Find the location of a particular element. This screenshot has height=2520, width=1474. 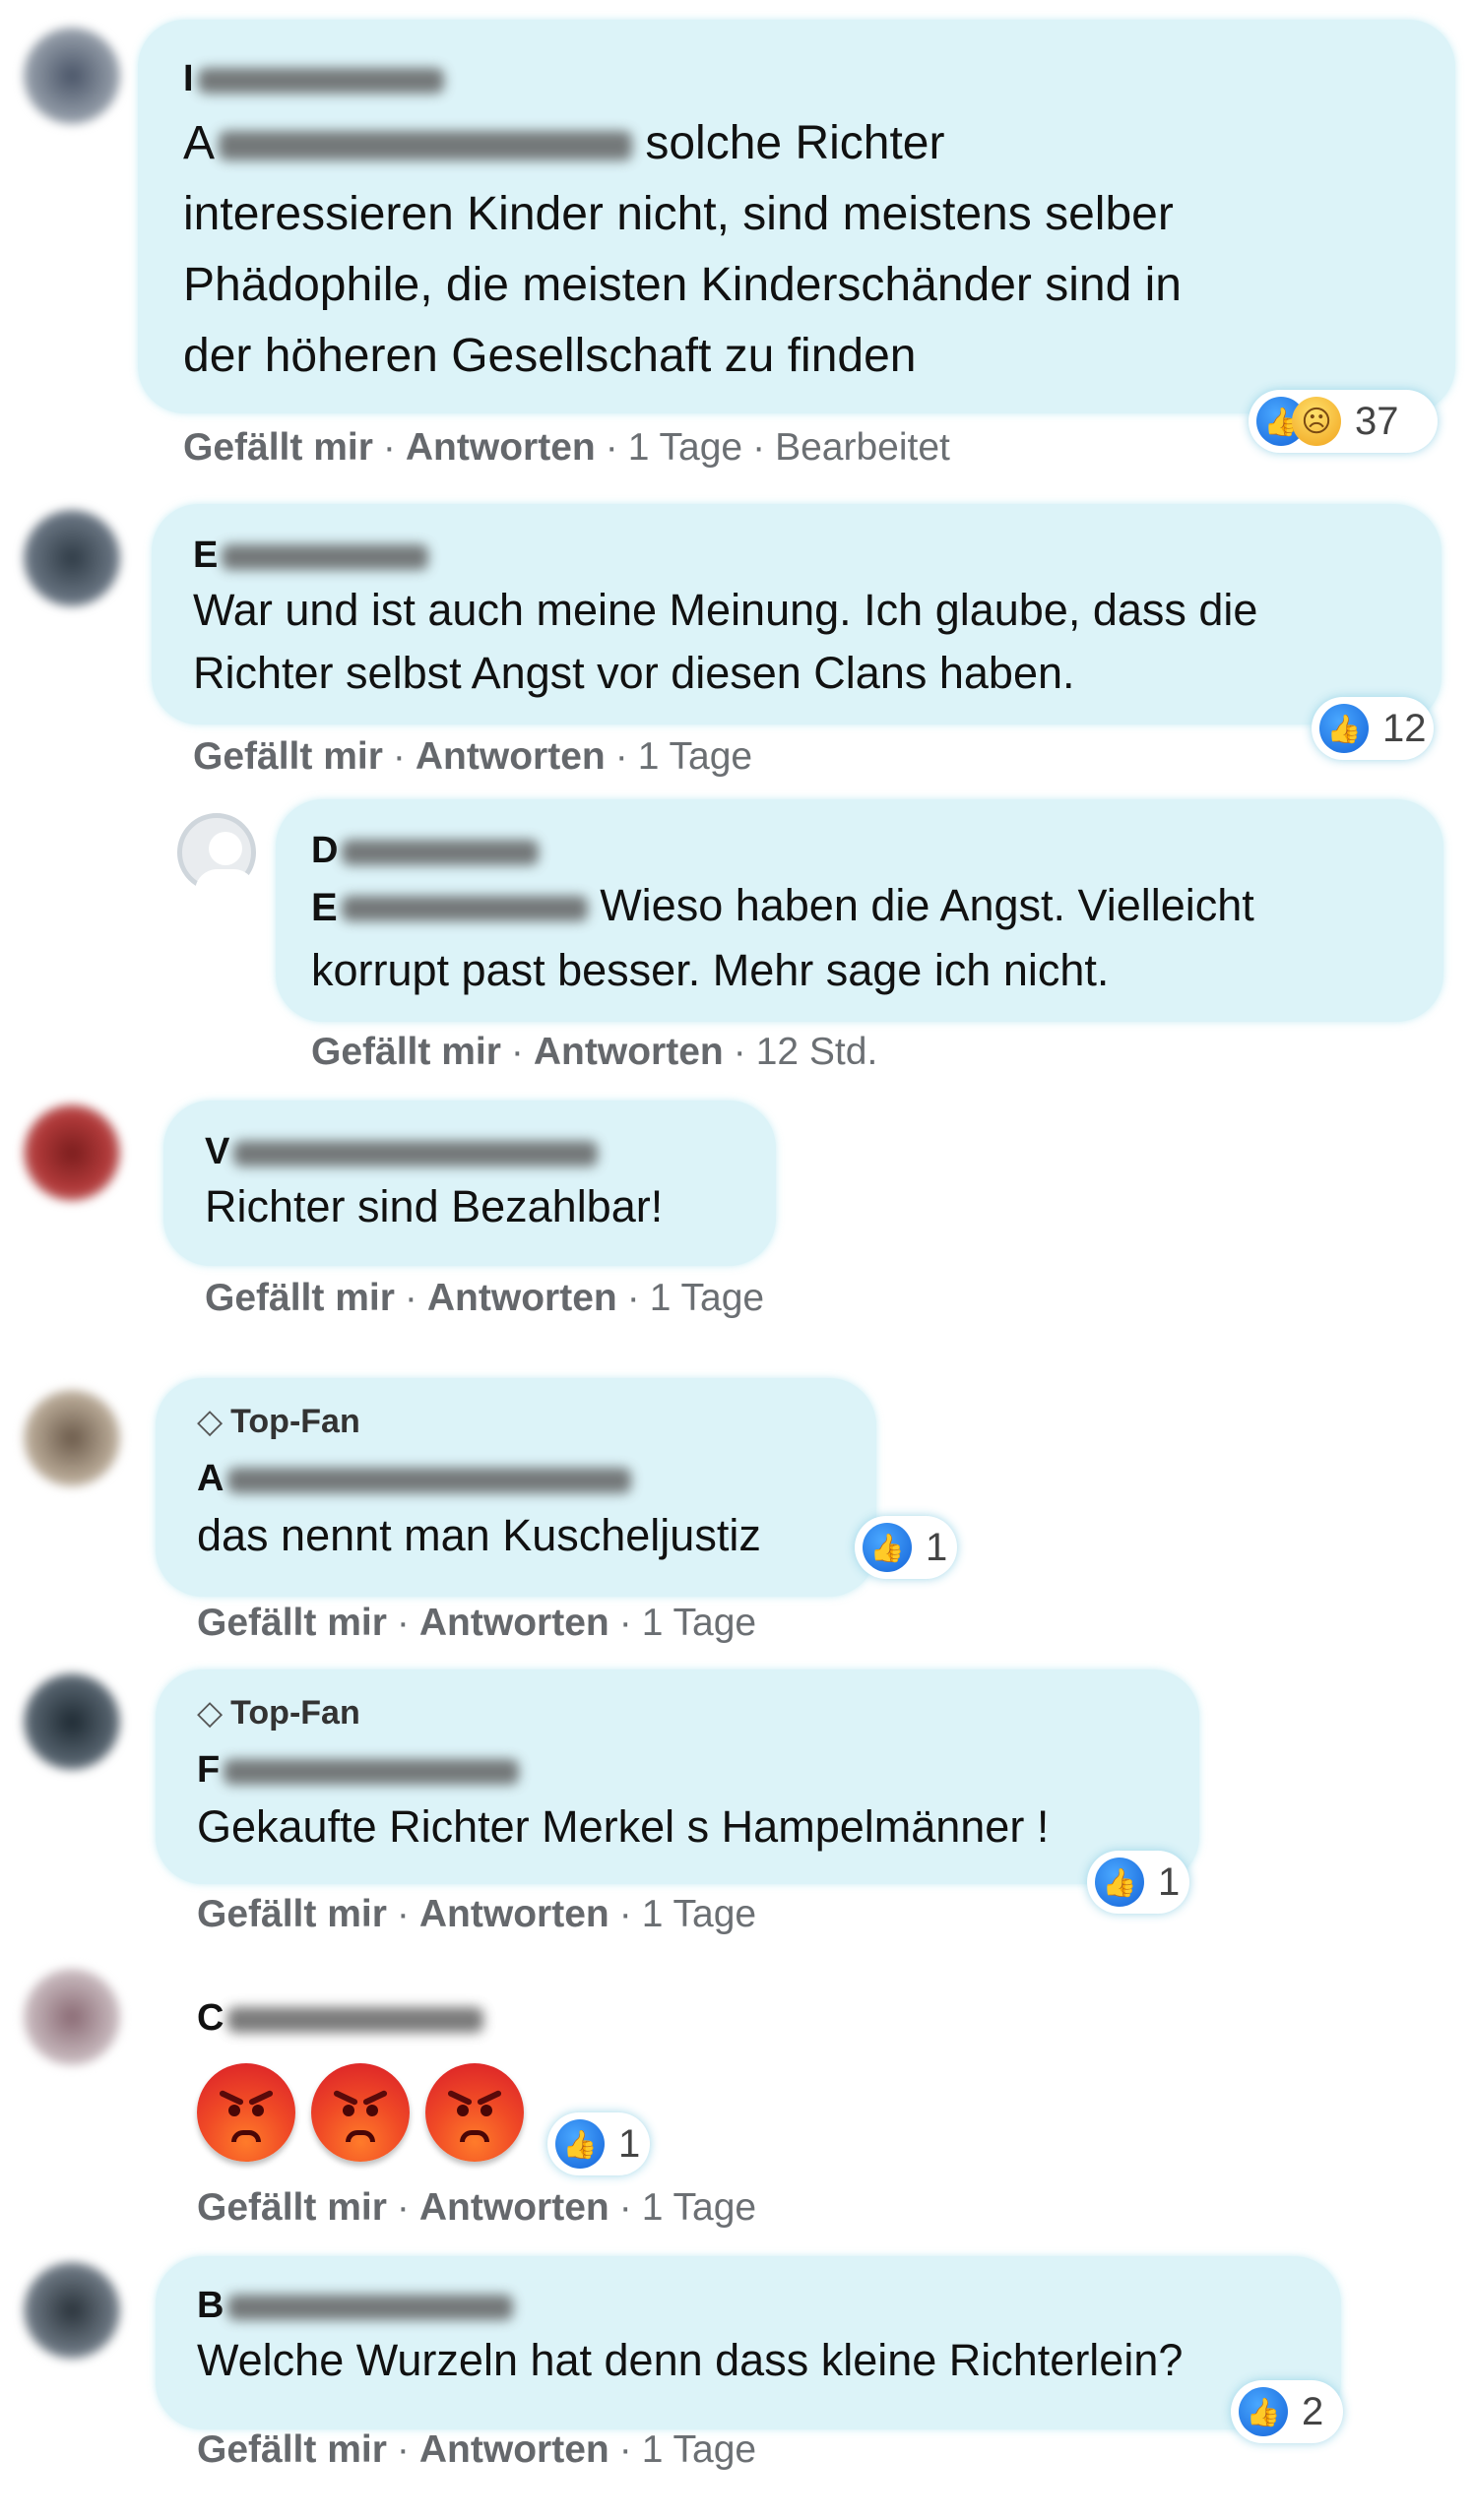

reaction-count: 2 is located at coordinates (1313, 2411).